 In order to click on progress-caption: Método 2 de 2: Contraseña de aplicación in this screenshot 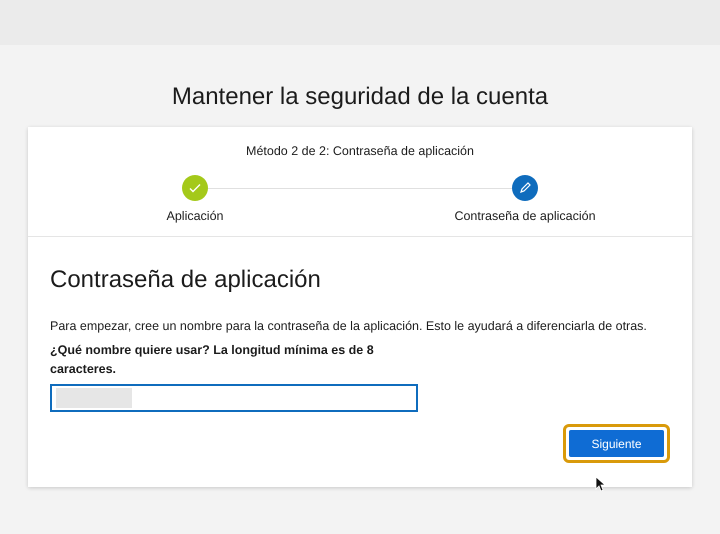, I will do `click(360, 151)`.